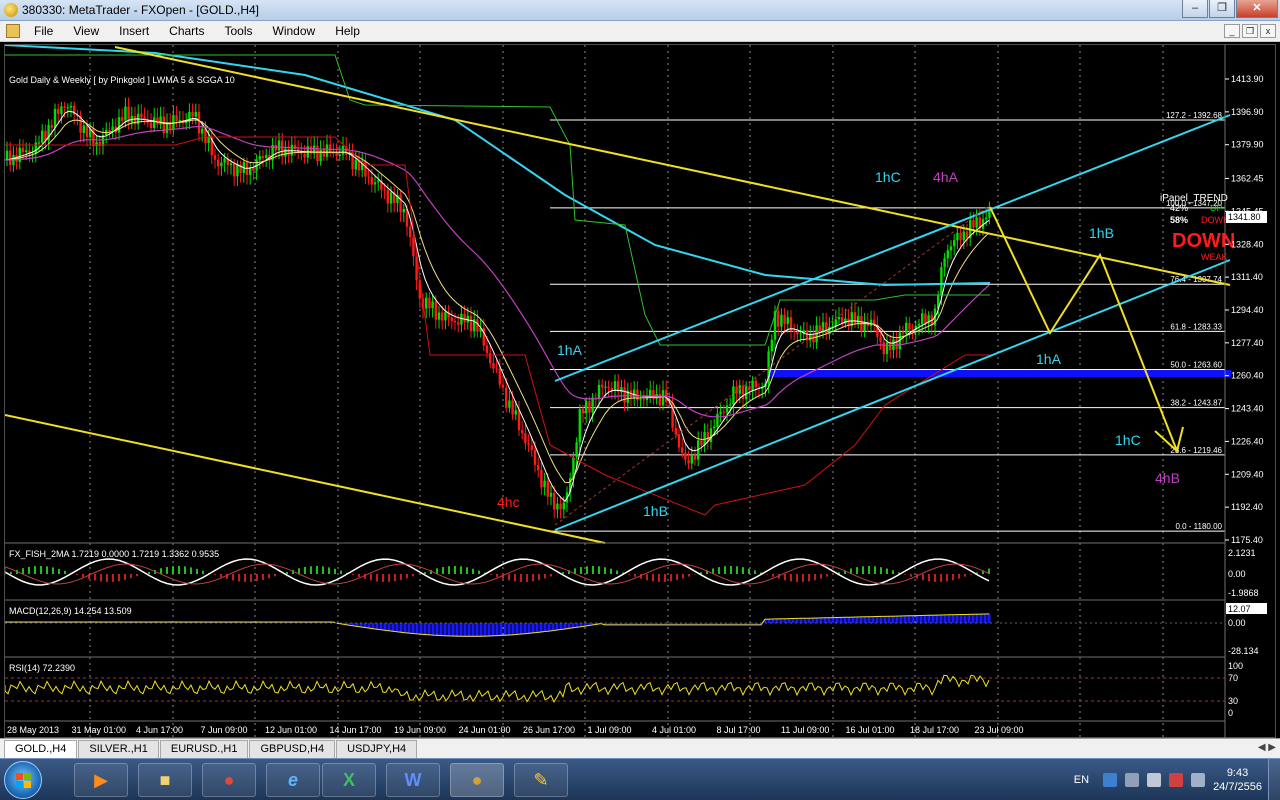  What do you see at coordinates (1250, 31) in the screenshot?
I see `chart-restore-button: ❐` at bounding box center [1250, 31].